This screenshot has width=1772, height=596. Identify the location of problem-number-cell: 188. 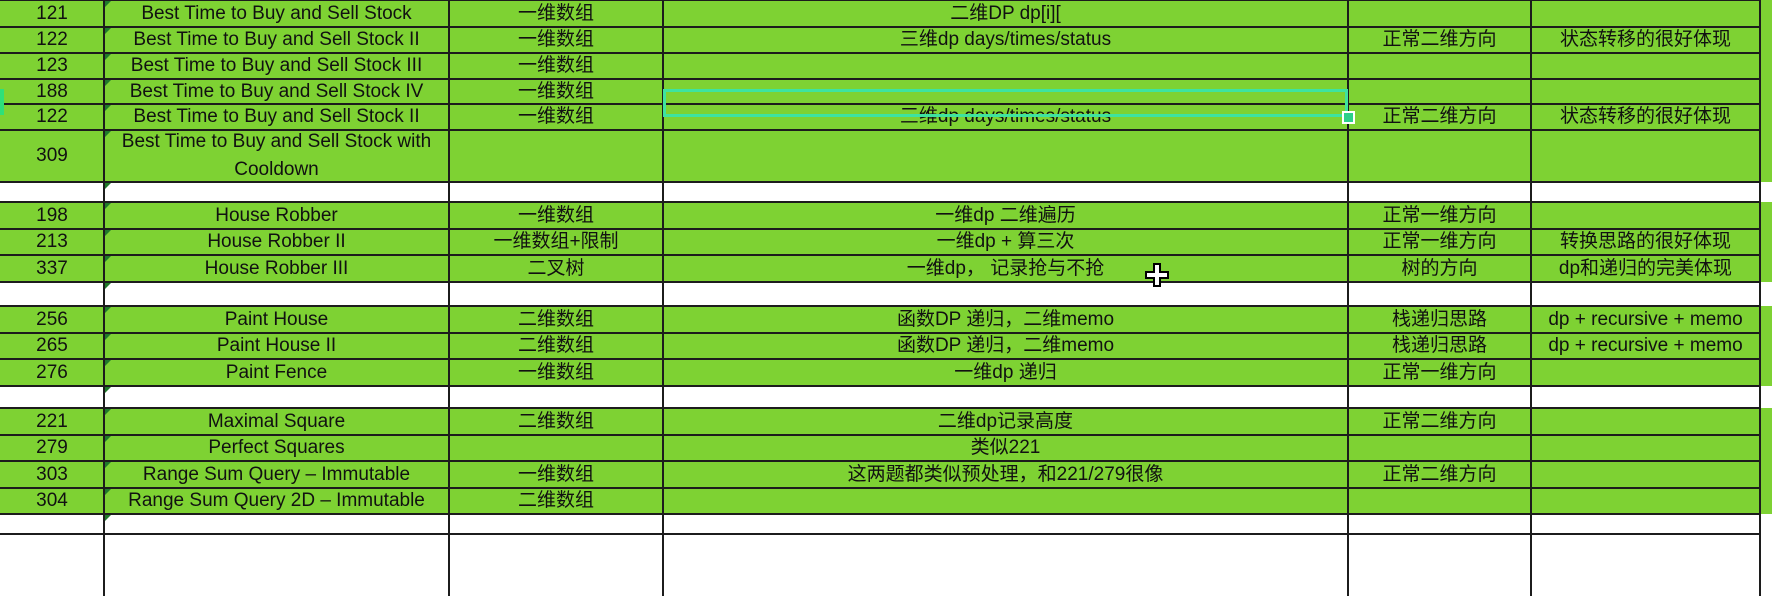
(52, 91).